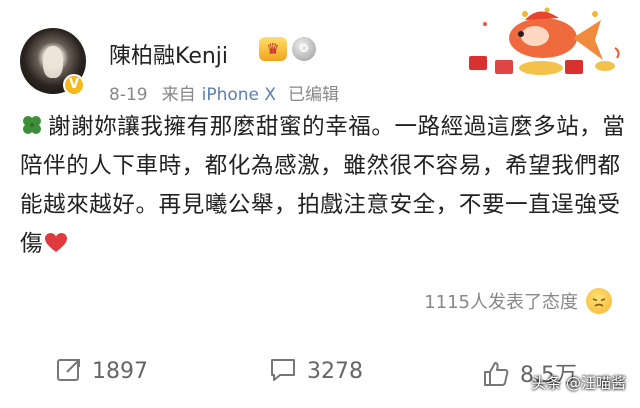  Describe the element at coordinates (313, 95) in the screenshot. I see `edited-label: 已编辑` at that location.